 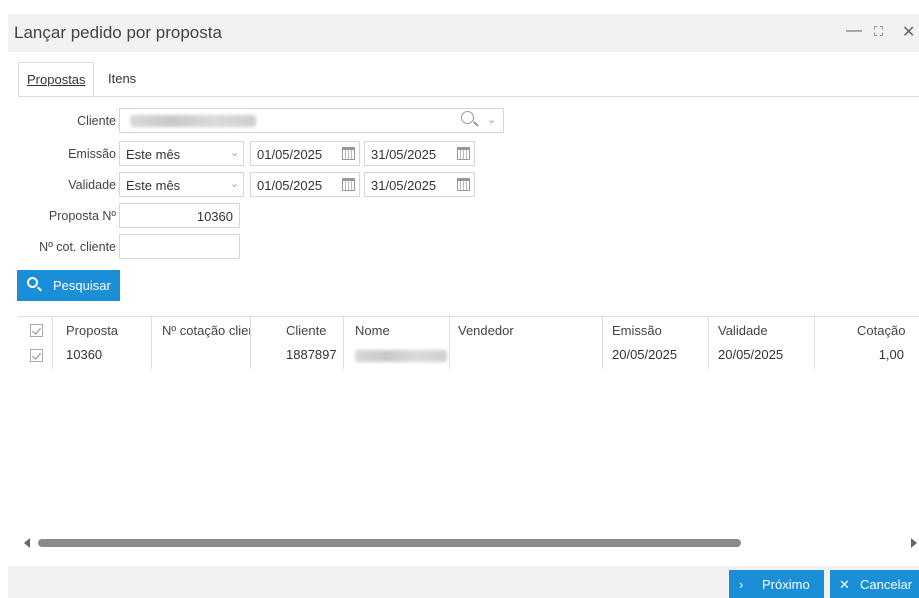 What do you see at coordinates (118, 32) in the screenshot?
I see `window-title: Lançar pedido por proposta` at bounding box center [118, 32].